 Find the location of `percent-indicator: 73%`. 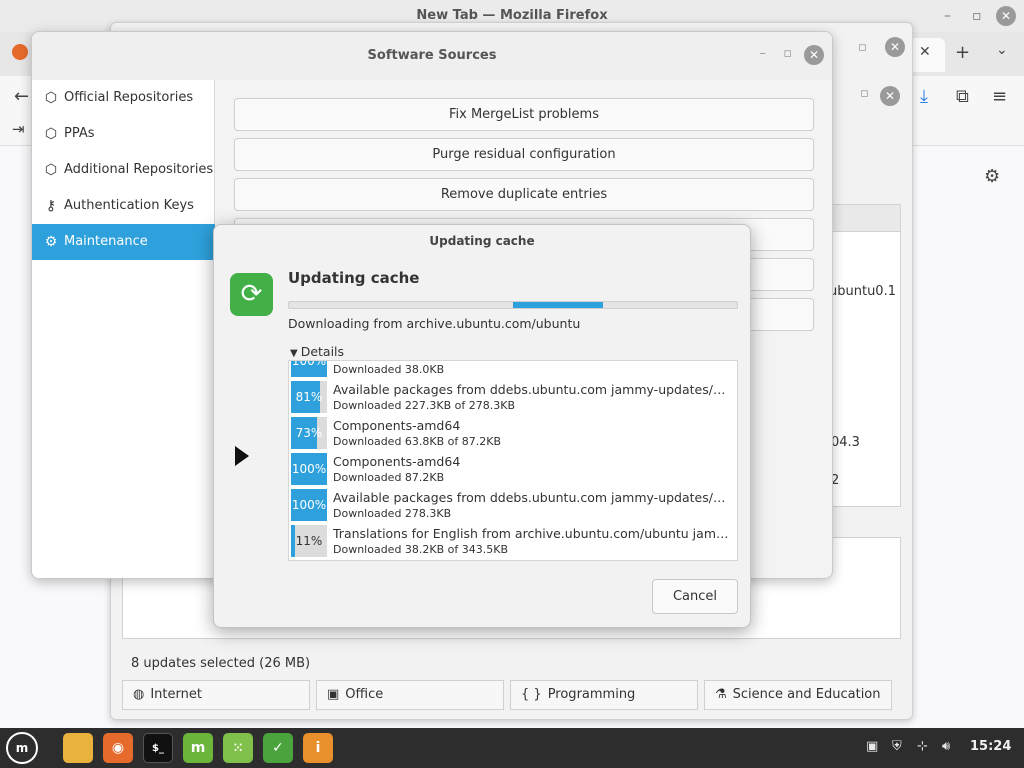

percent-indicator: 73% is located at coordinates (309, 433).